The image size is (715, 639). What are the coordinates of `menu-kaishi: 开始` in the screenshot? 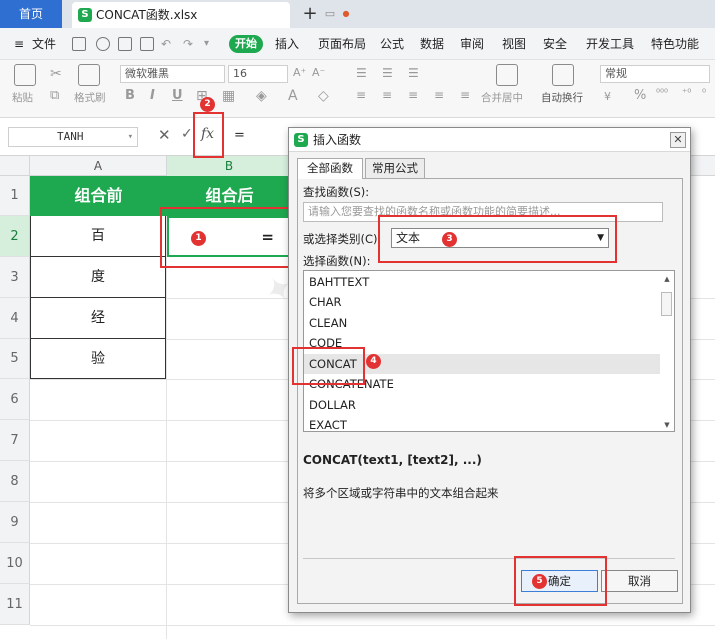 It's located at (246, 44).